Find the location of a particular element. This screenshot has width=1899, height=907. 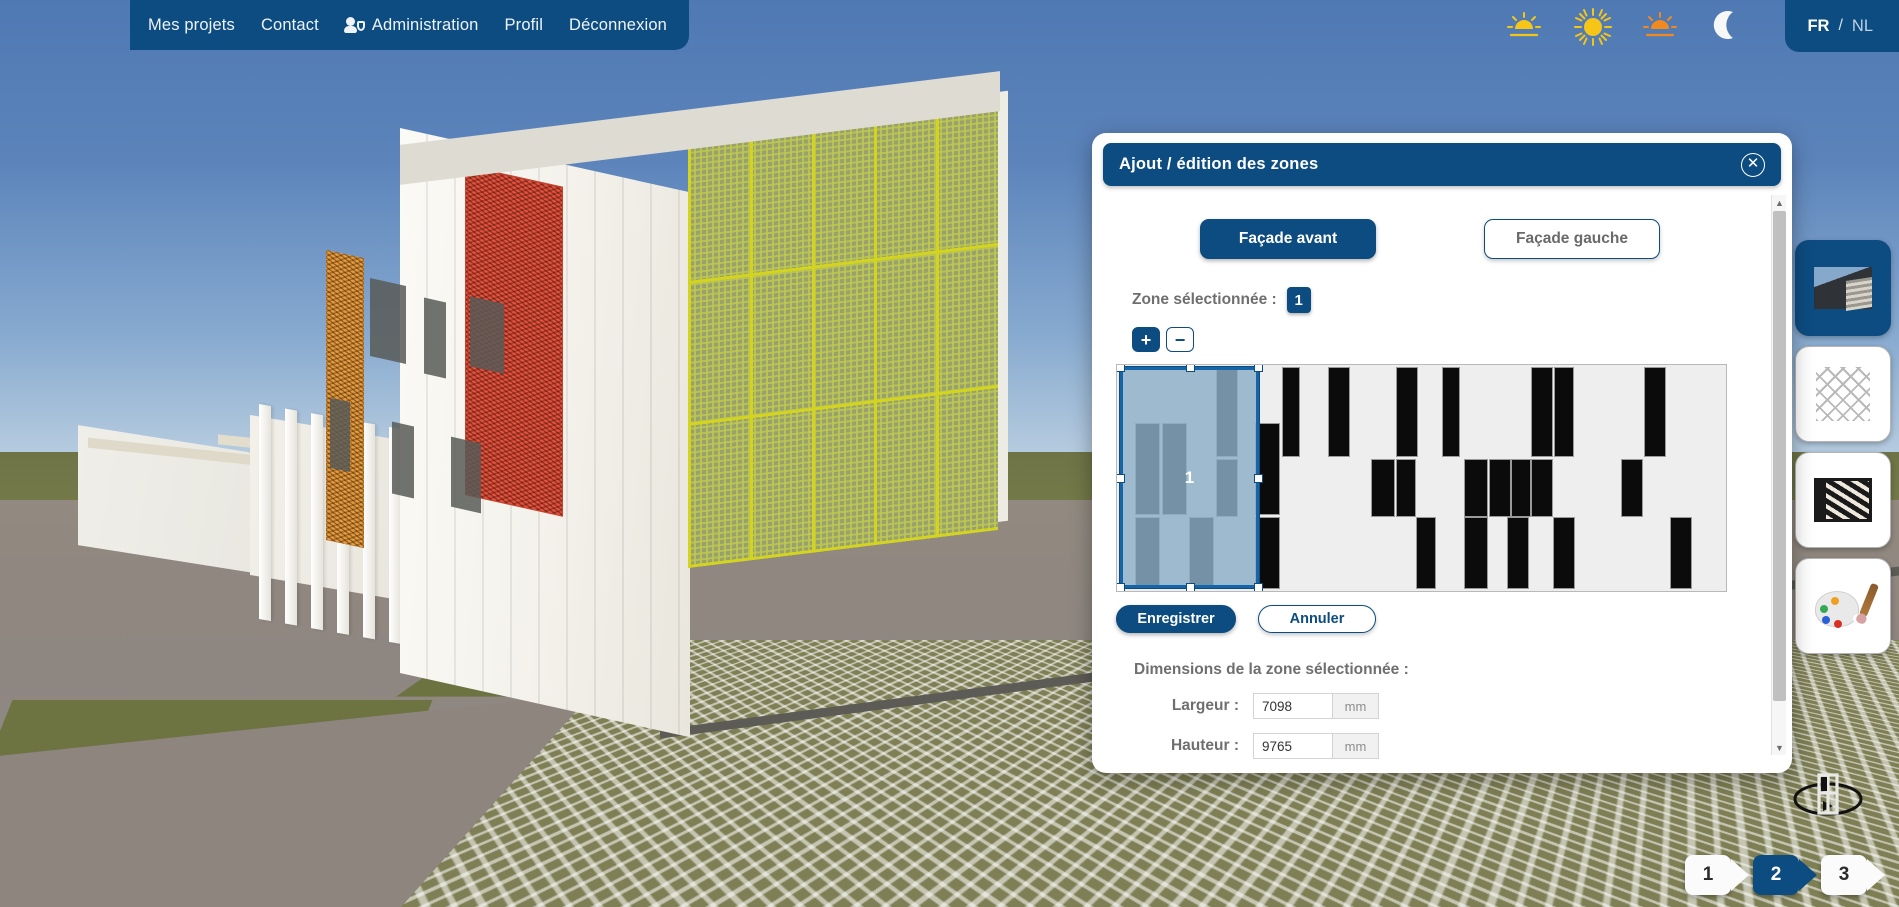

lang-fr: FR is located at coordinates (1818, 26).